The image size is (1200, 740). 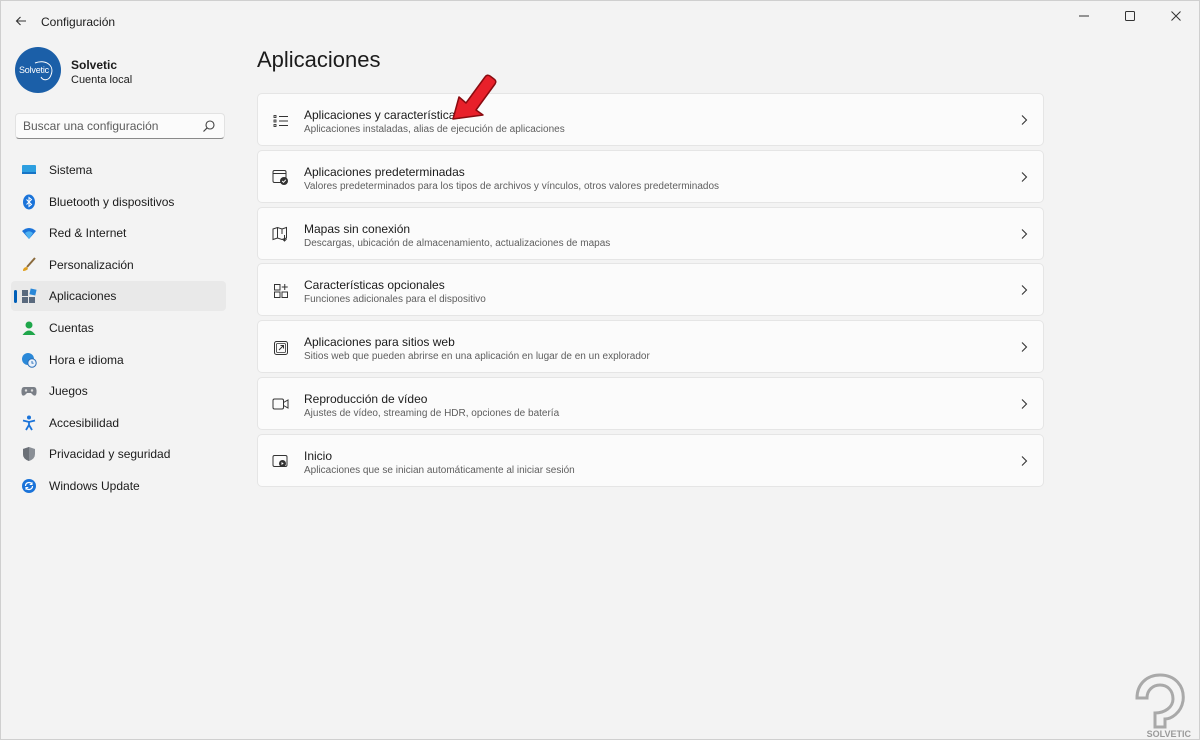 I want to click on sidebar-item-label: Red & Internet, so click(x=88, y=233).